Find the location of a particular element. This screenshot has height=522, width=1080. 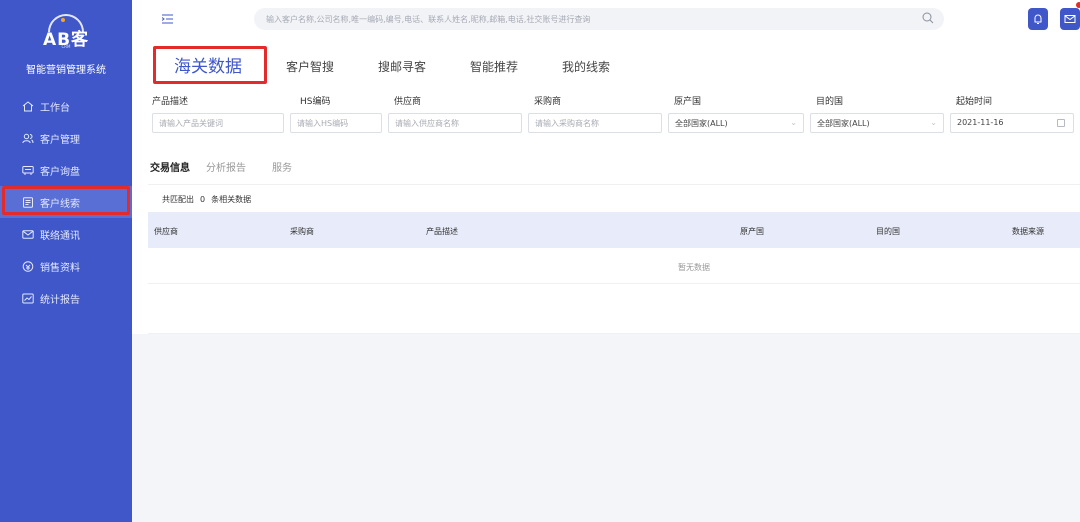

column-destination: 目的国 is located at coordinates (888, 231).